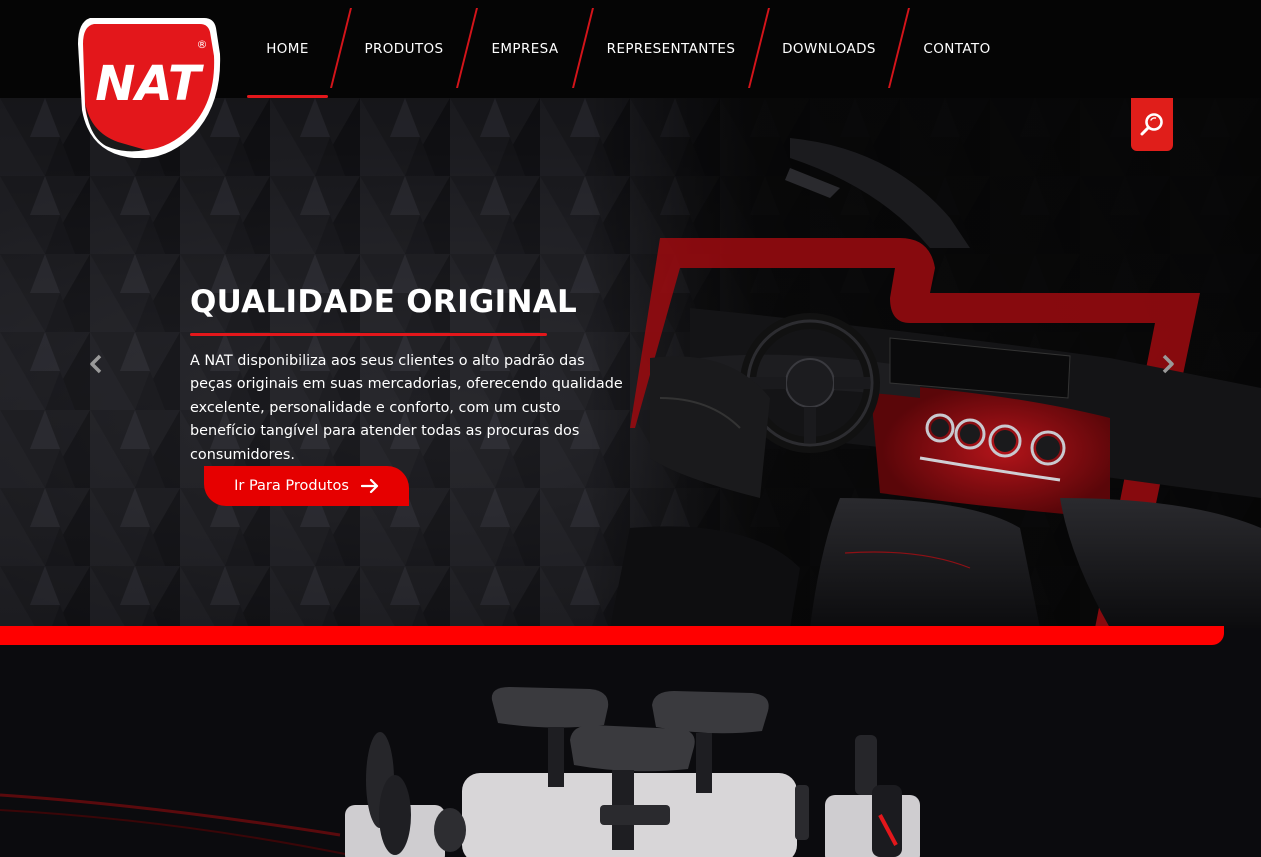 The image size is (1261, 857). What do you see at coordinates (384, 302) in the screenshot?
I see `hero-title: QUALIDADE ORIGINAL` at bounding box center [384, 302].